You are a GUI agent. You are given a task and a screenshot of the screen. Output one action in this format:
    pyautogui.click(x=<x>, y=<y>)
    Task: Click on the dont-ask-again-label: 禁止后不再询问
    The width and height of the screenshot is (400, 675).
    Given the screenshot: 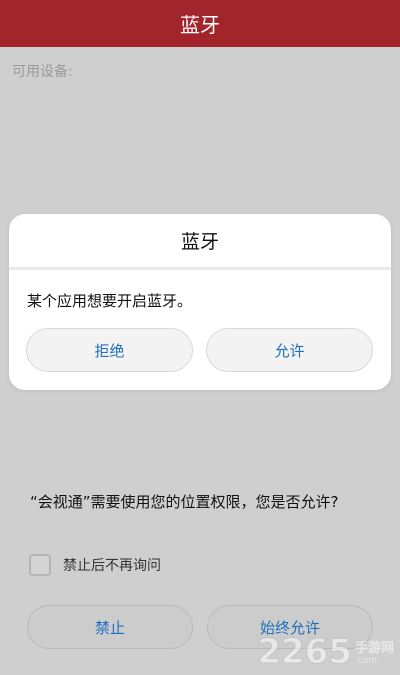 What is the action you would take?
    pyautogui.click(x=112, y=566)
    